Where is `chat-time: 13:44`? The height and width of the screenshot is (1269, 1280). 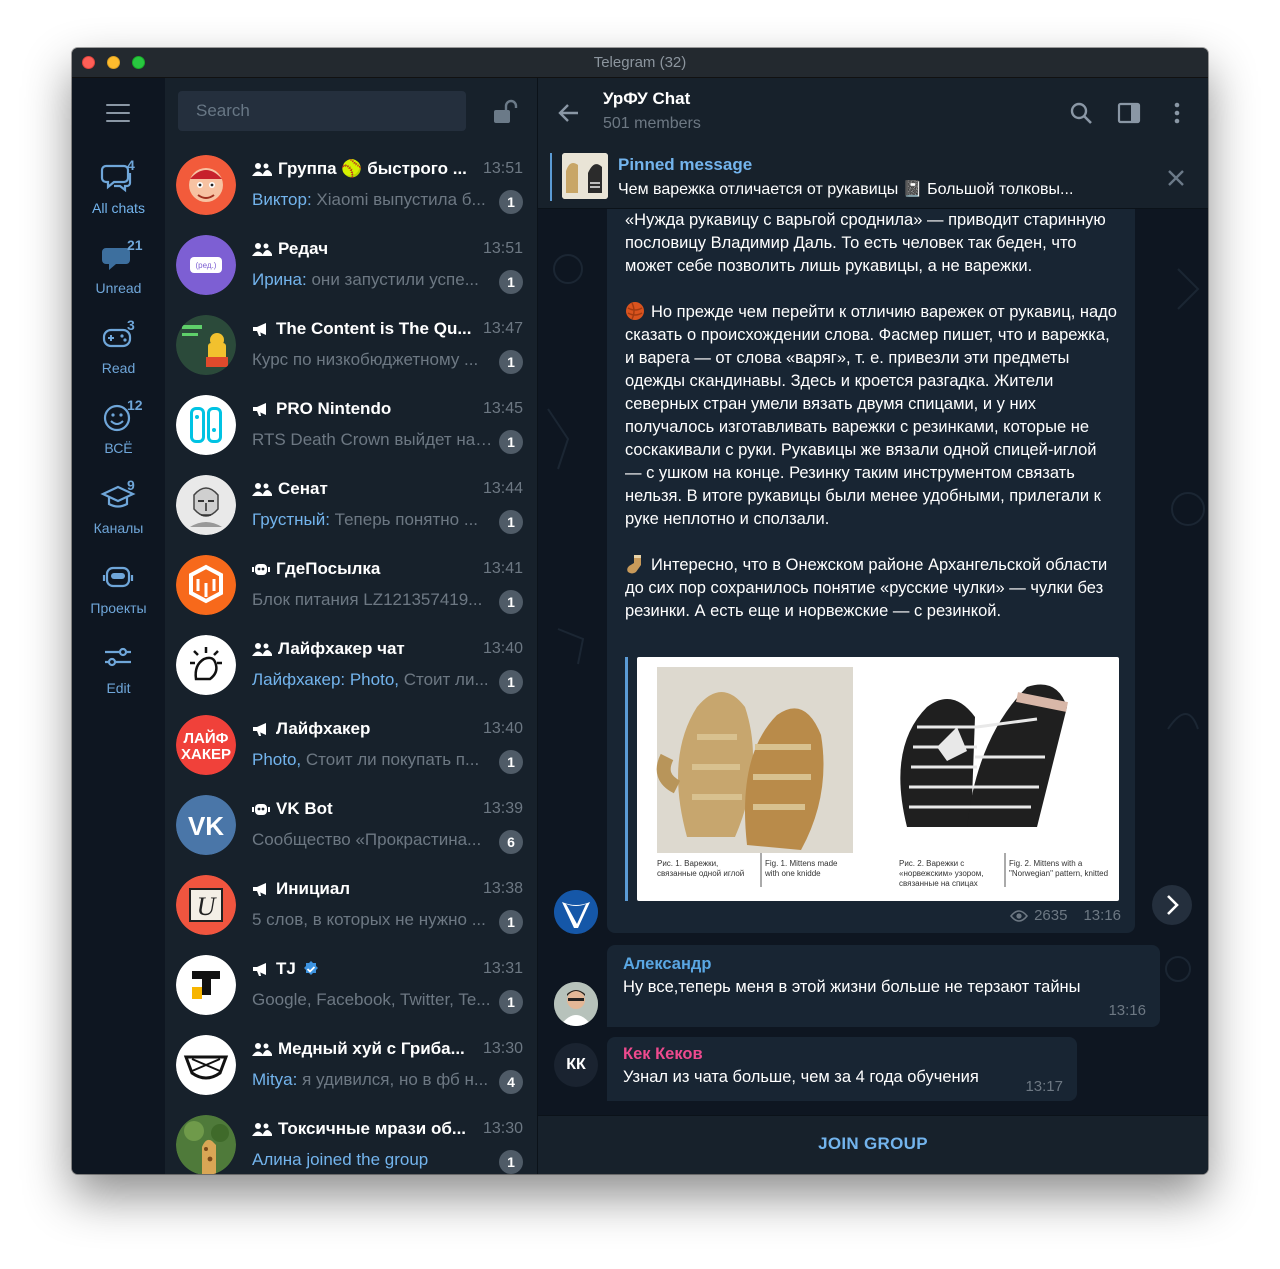 chat-time: 13:44 is located at coordinates (502, 488).